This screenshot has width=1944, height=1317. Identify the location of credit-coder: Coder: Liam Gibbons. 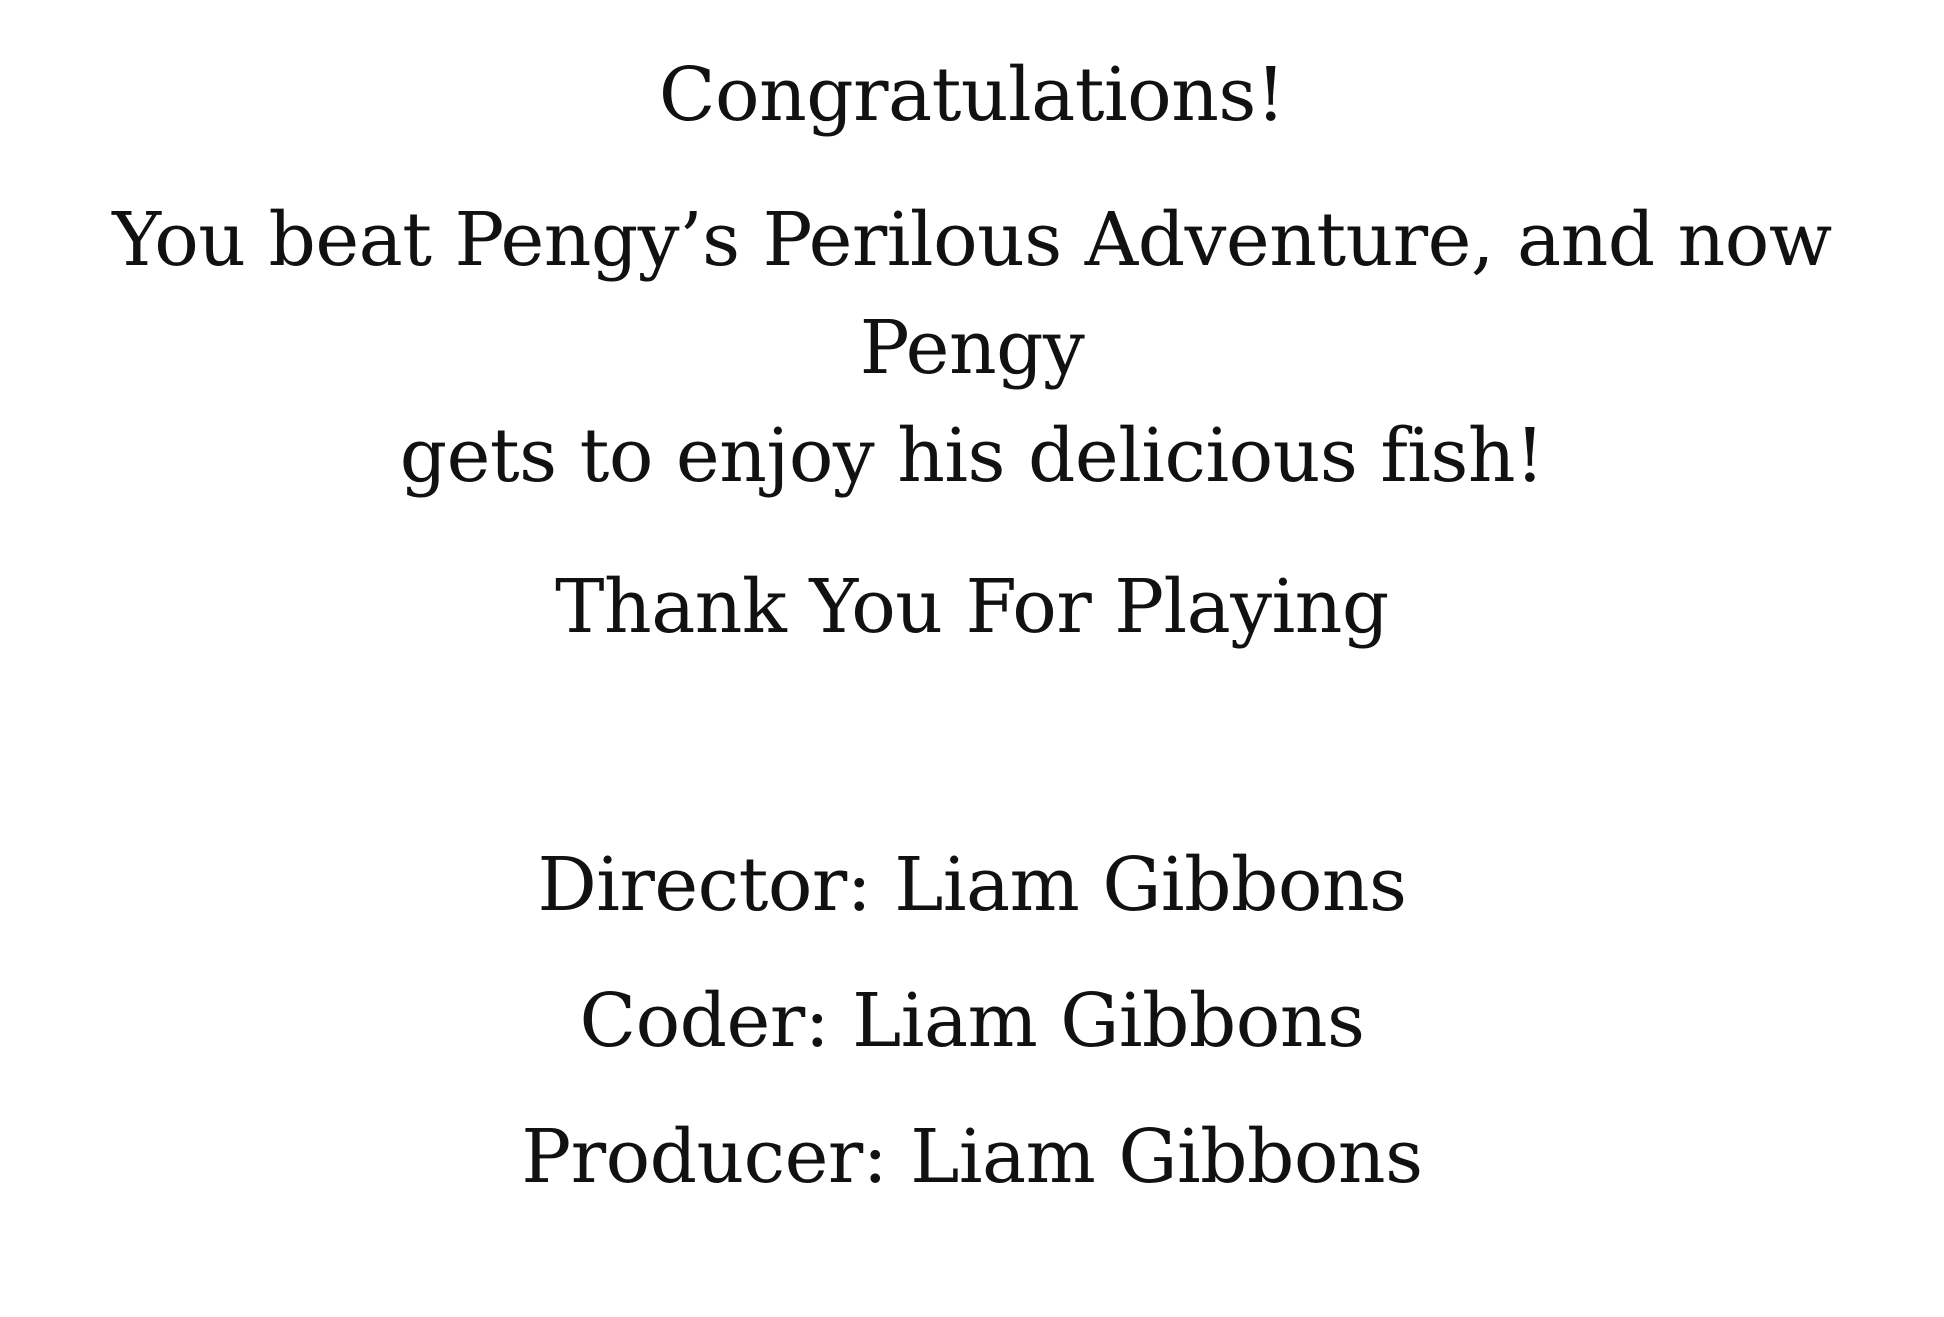
(972, 1021).